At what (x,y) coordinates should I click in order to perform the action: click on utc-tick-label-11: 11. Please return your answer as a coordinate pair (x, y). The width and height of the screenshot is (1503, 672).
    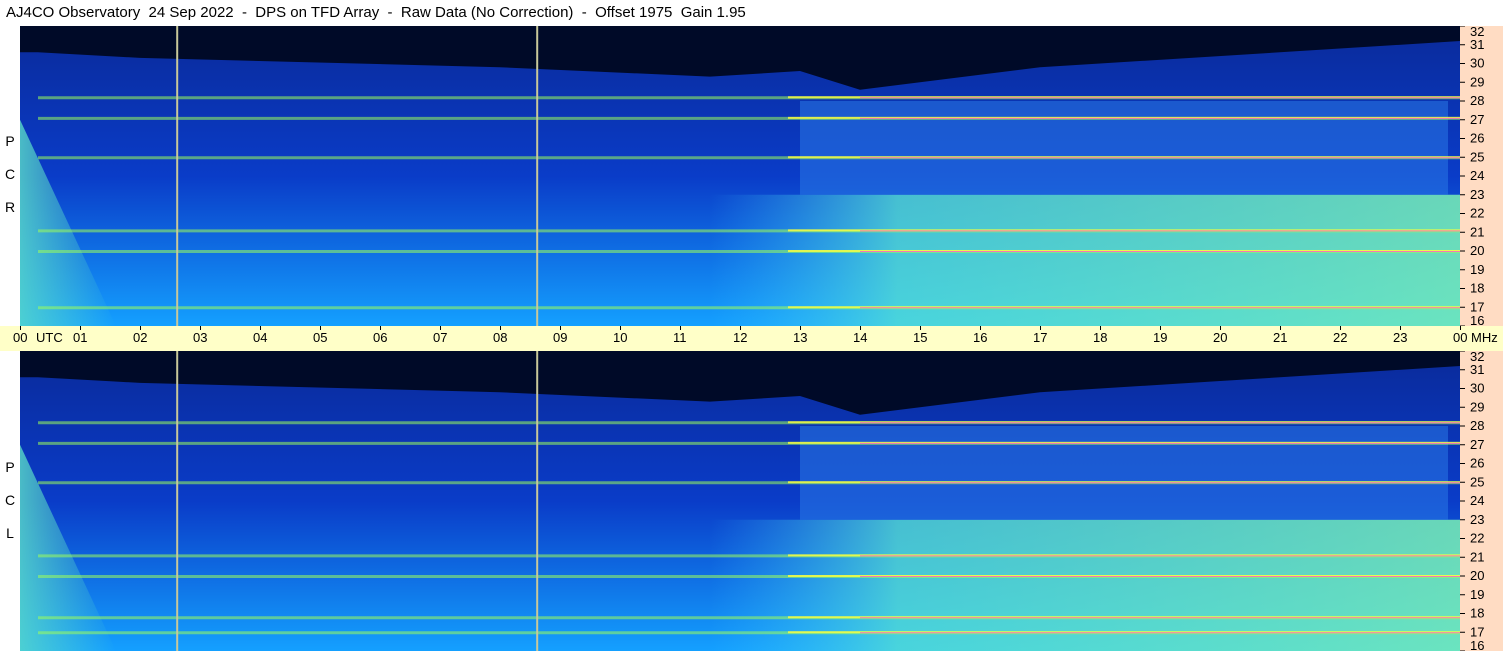
    Looking at the image, I should click on (680, 337).